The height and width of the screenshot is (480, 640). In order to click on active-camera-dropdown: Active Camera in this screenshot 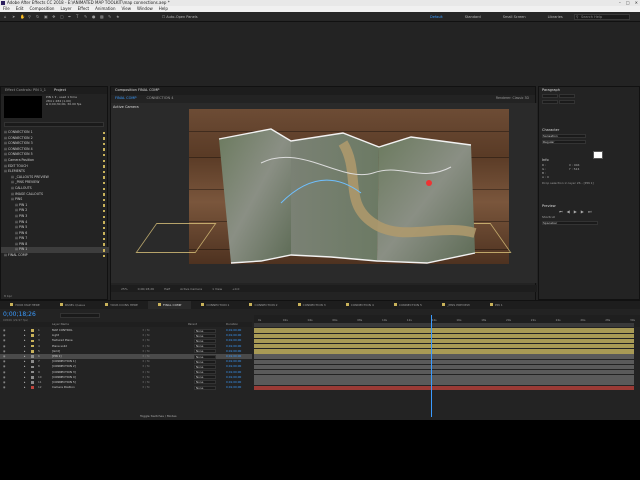, I will do `click(191, 289)`.